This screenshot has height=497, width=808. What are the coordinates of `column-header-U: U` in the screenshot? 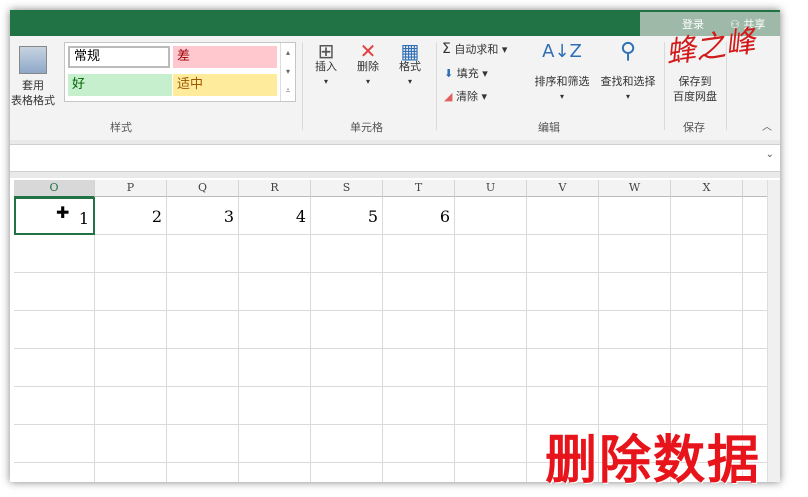 It's located at (491, 188).